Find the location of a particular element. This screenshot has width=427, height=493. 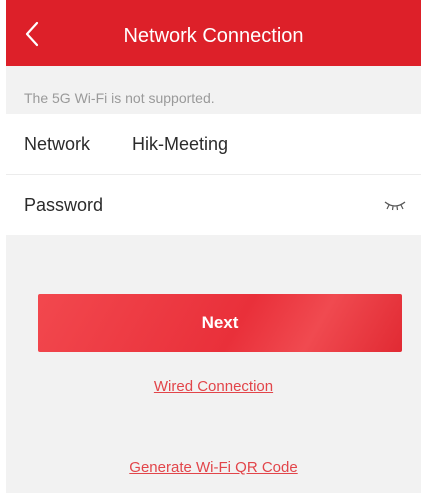

network-row: Network Hik-Meeting is located at coordinates (213, 144).